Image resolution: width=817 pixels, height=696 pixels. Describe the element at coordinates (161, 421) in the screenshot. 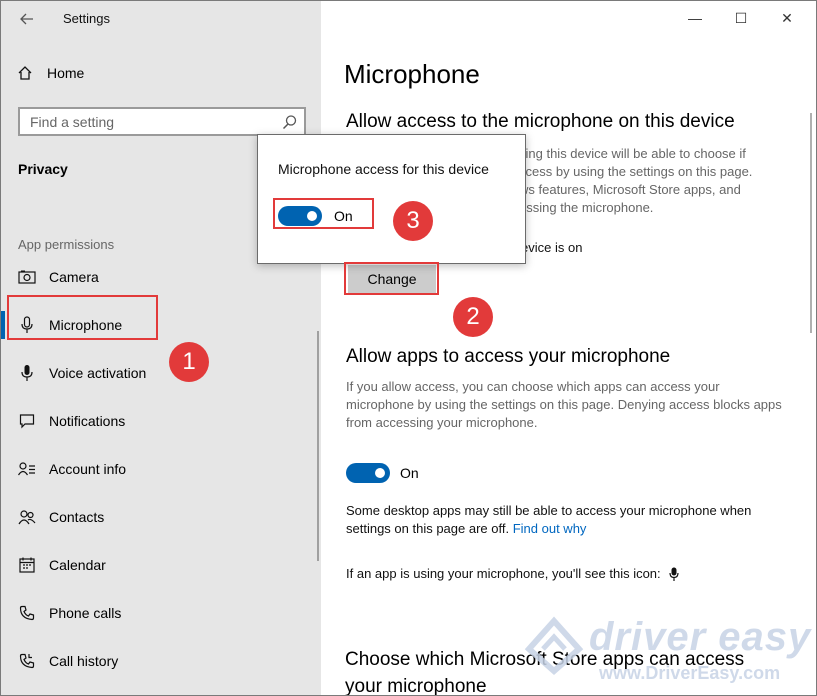

I see `sidebar-item-notifications: Notifications` at that location.